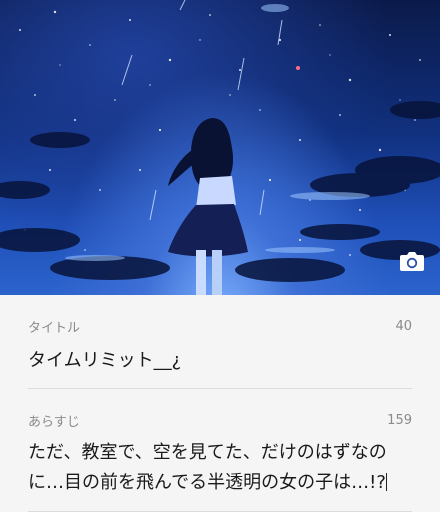  What do you see at coordinates (412, 261) in the screenshot?
I see `camera-icon` at bounding box center [412, 261].